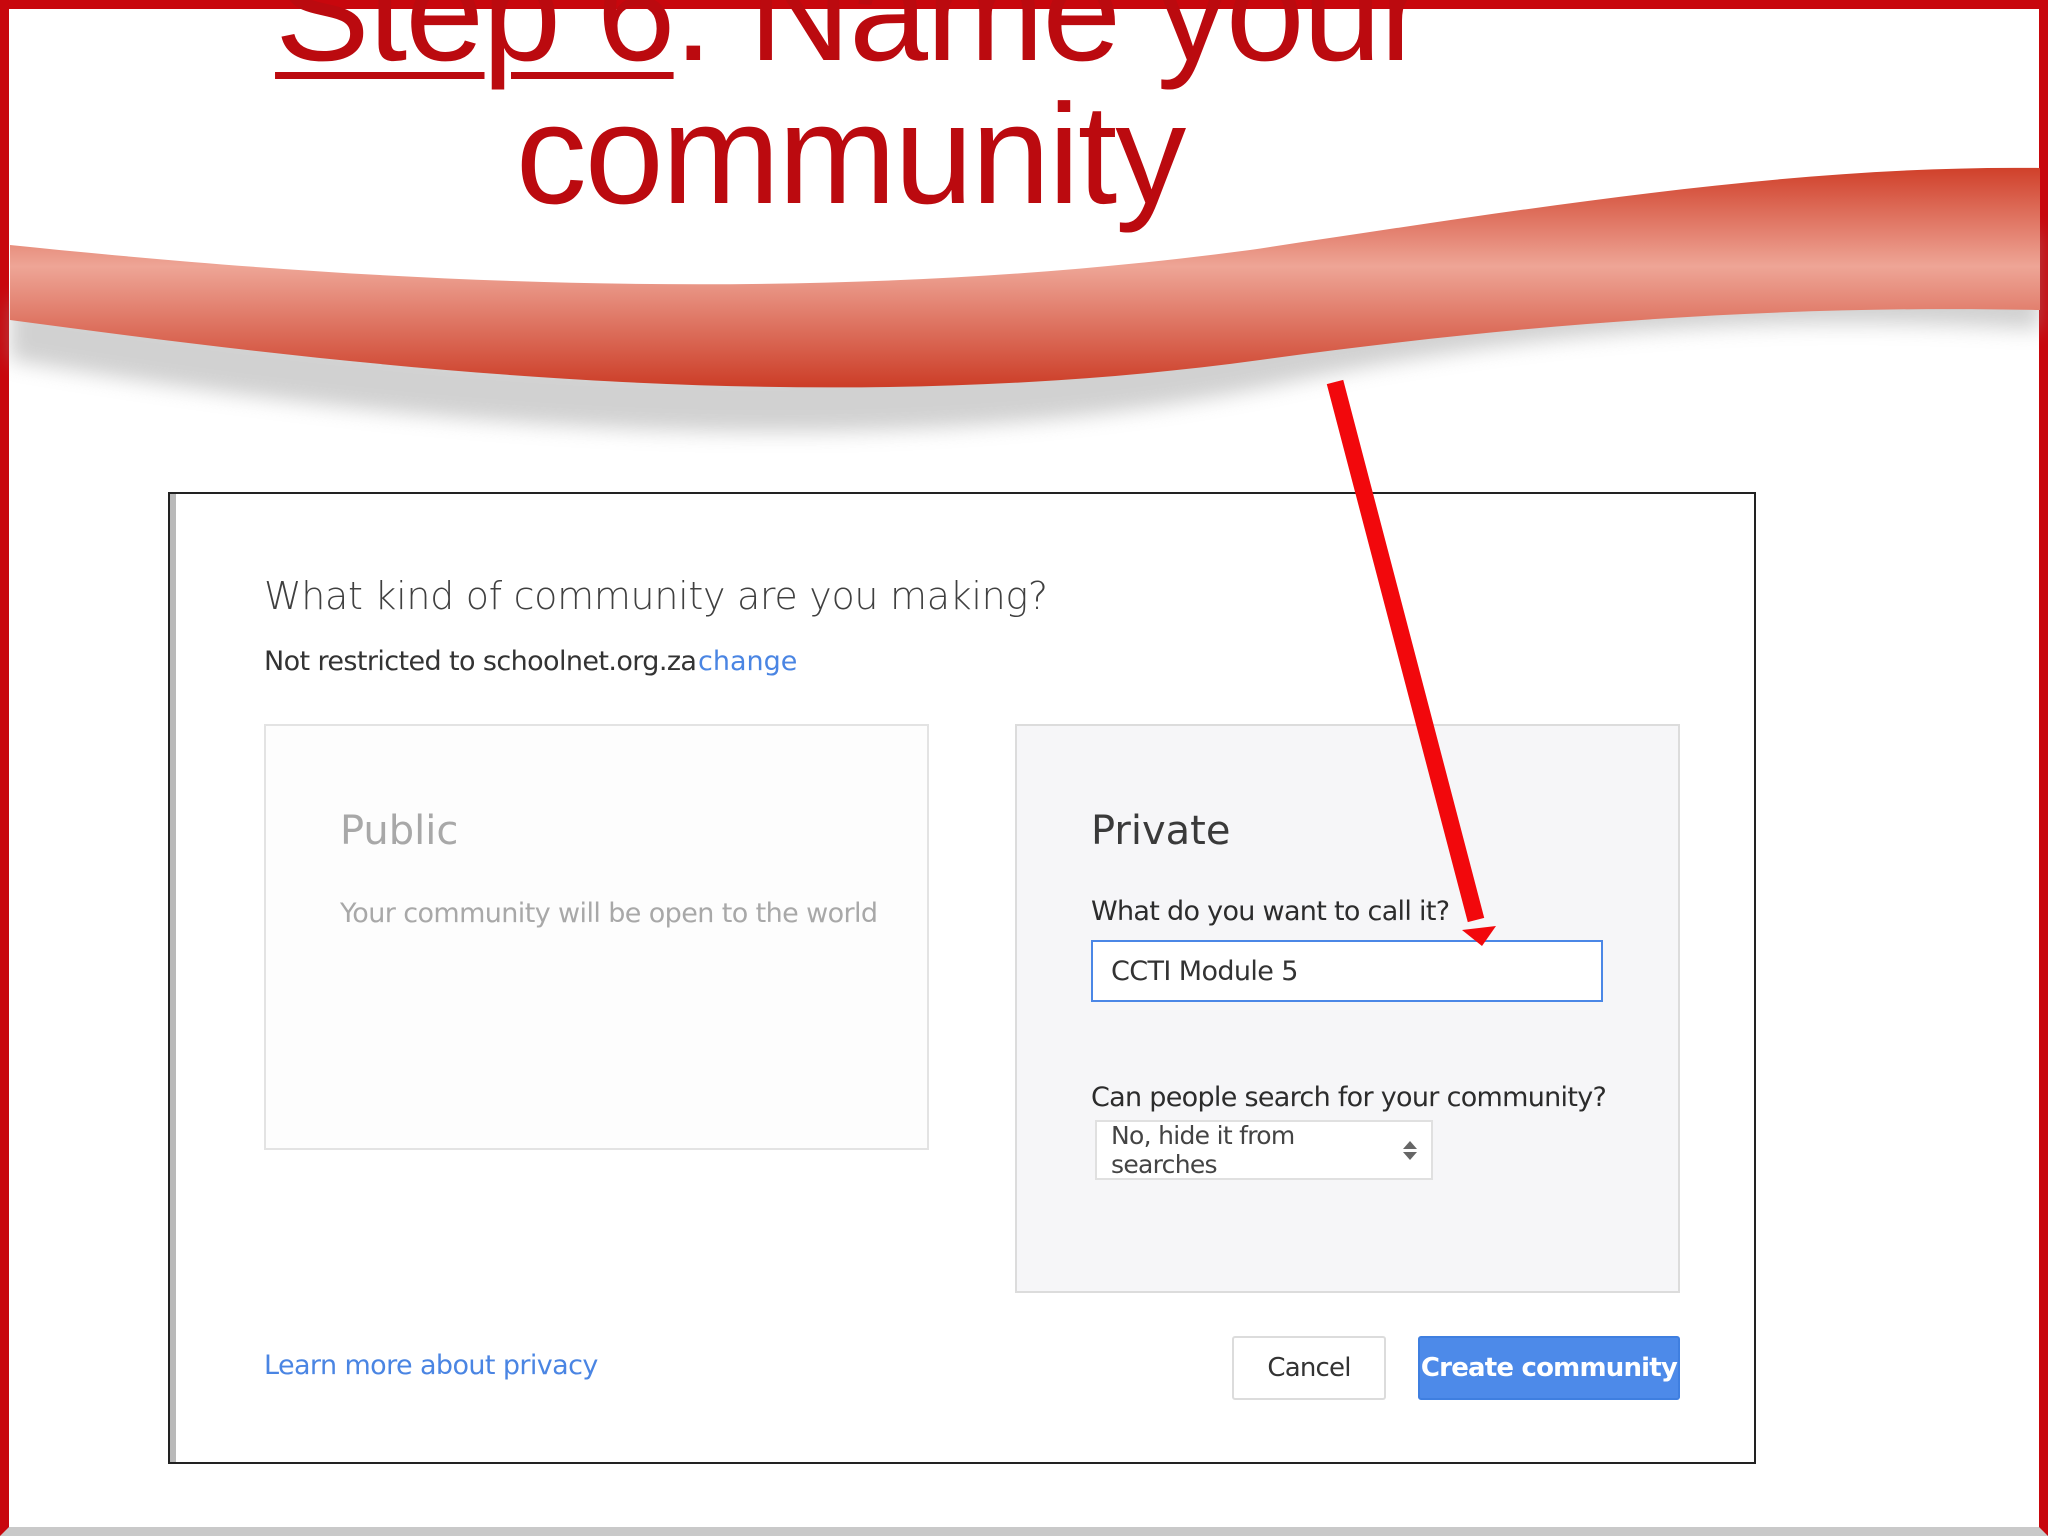 The height and width of the screenshot is (1536, 2048). I want to click on name-field-label: What do you want to call it?, so click(1270, 911).